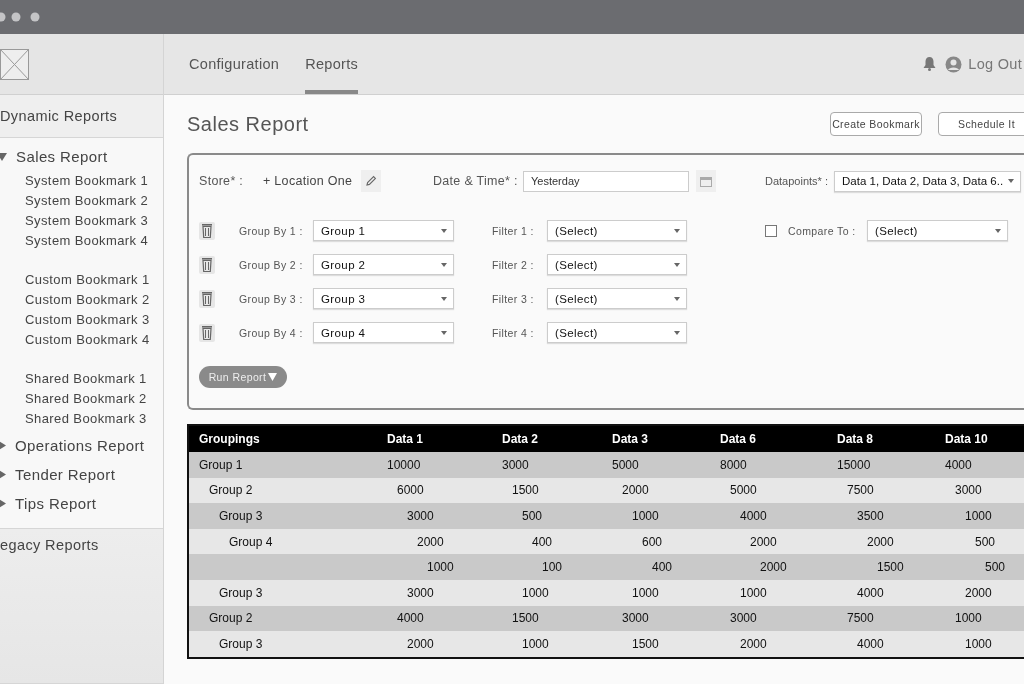  What do you see at coordinates (332, 64) in the screenshot?
I see `nav-tab: Reports` at bounding box center [332, 64].